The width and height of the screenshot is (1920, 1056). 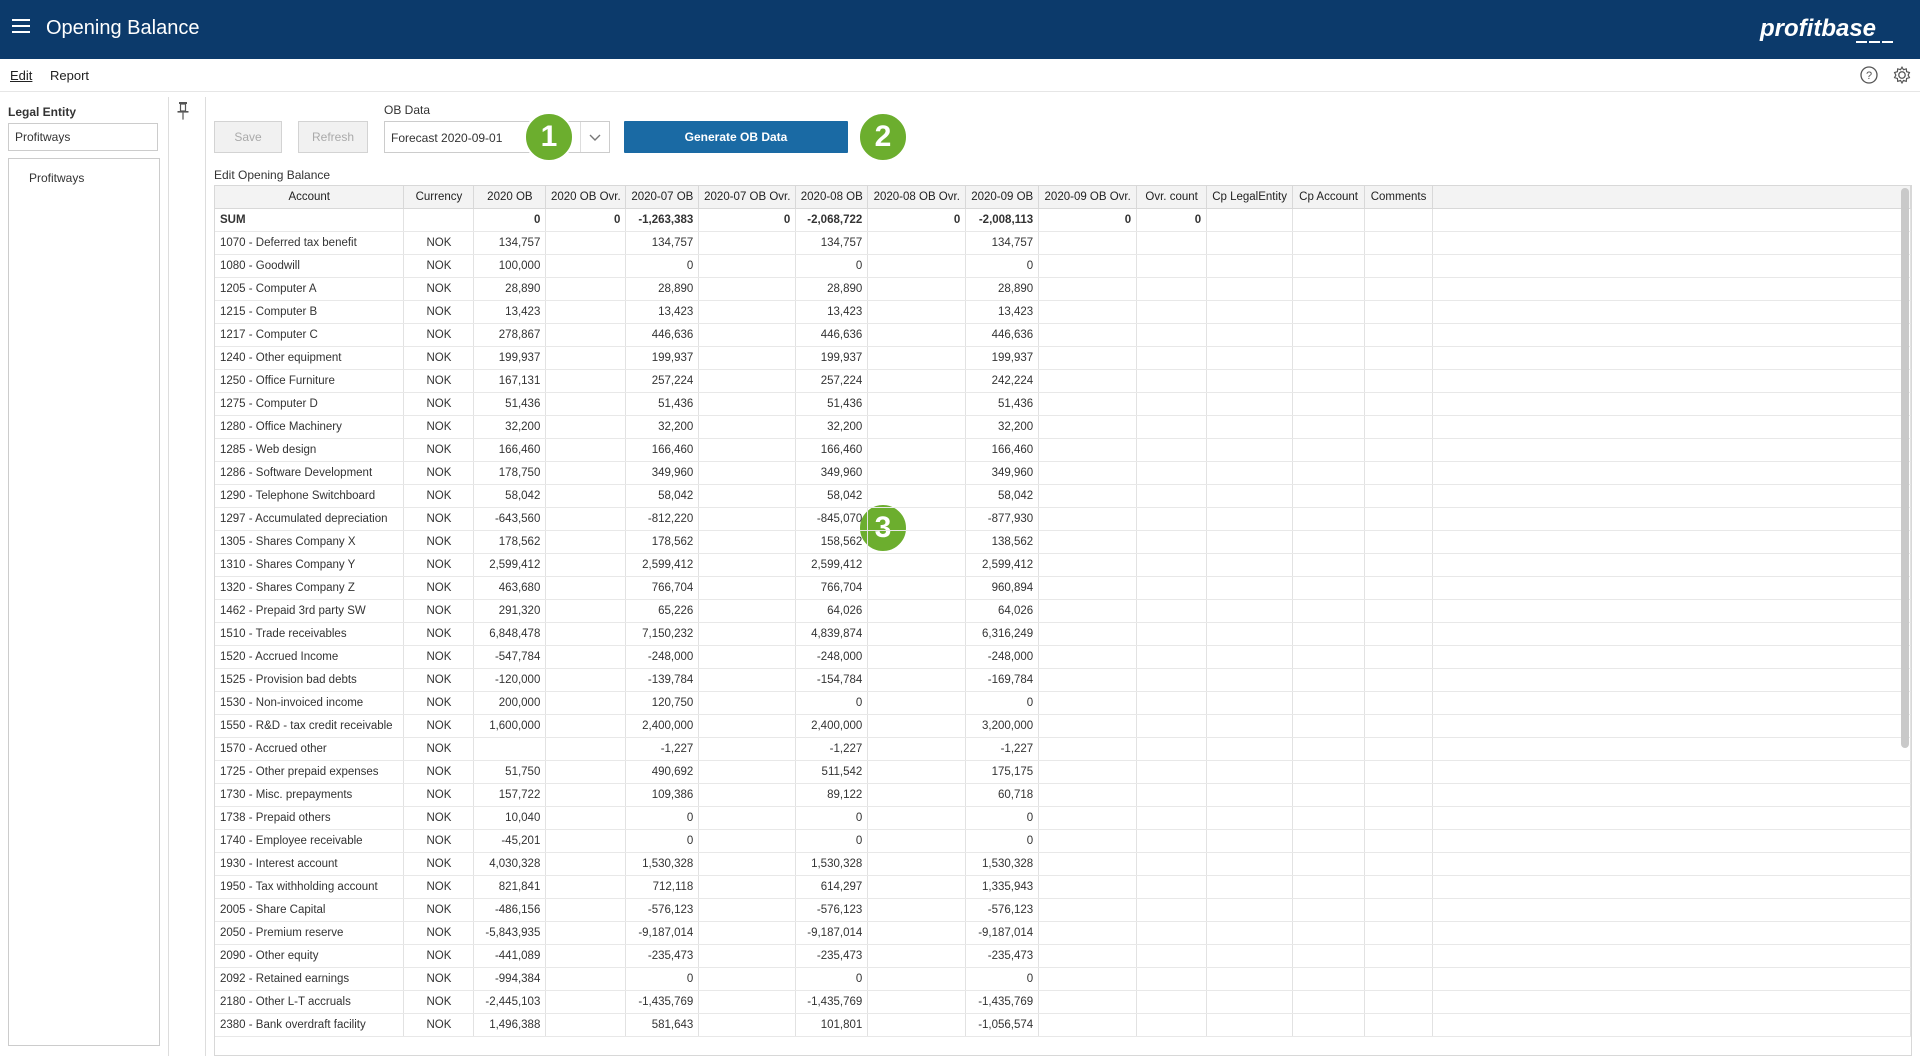 I want to click on table-cell: 120,750, so click(x=662, y=703).